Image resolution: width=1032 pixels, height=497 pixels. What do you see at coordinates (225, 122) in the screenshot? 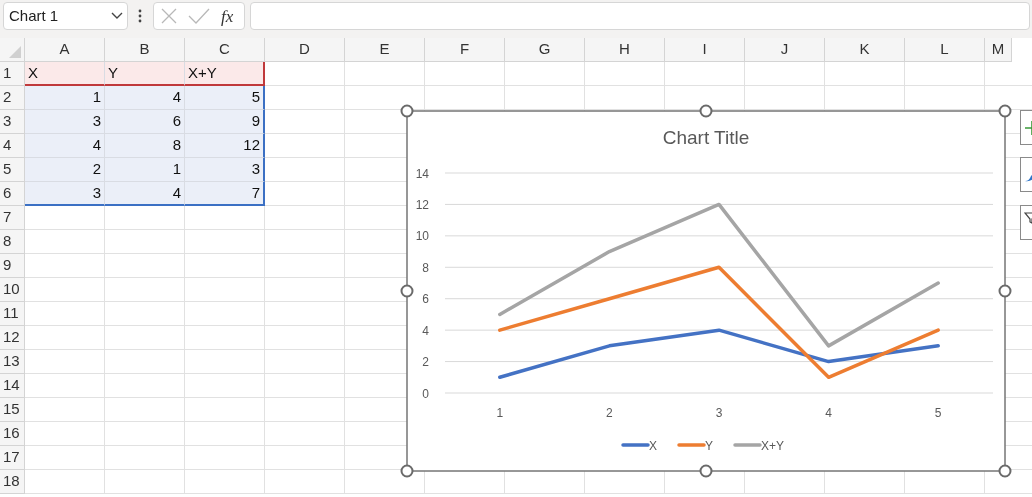
I see `table-cell: 9` at bounding box center [225, 122].